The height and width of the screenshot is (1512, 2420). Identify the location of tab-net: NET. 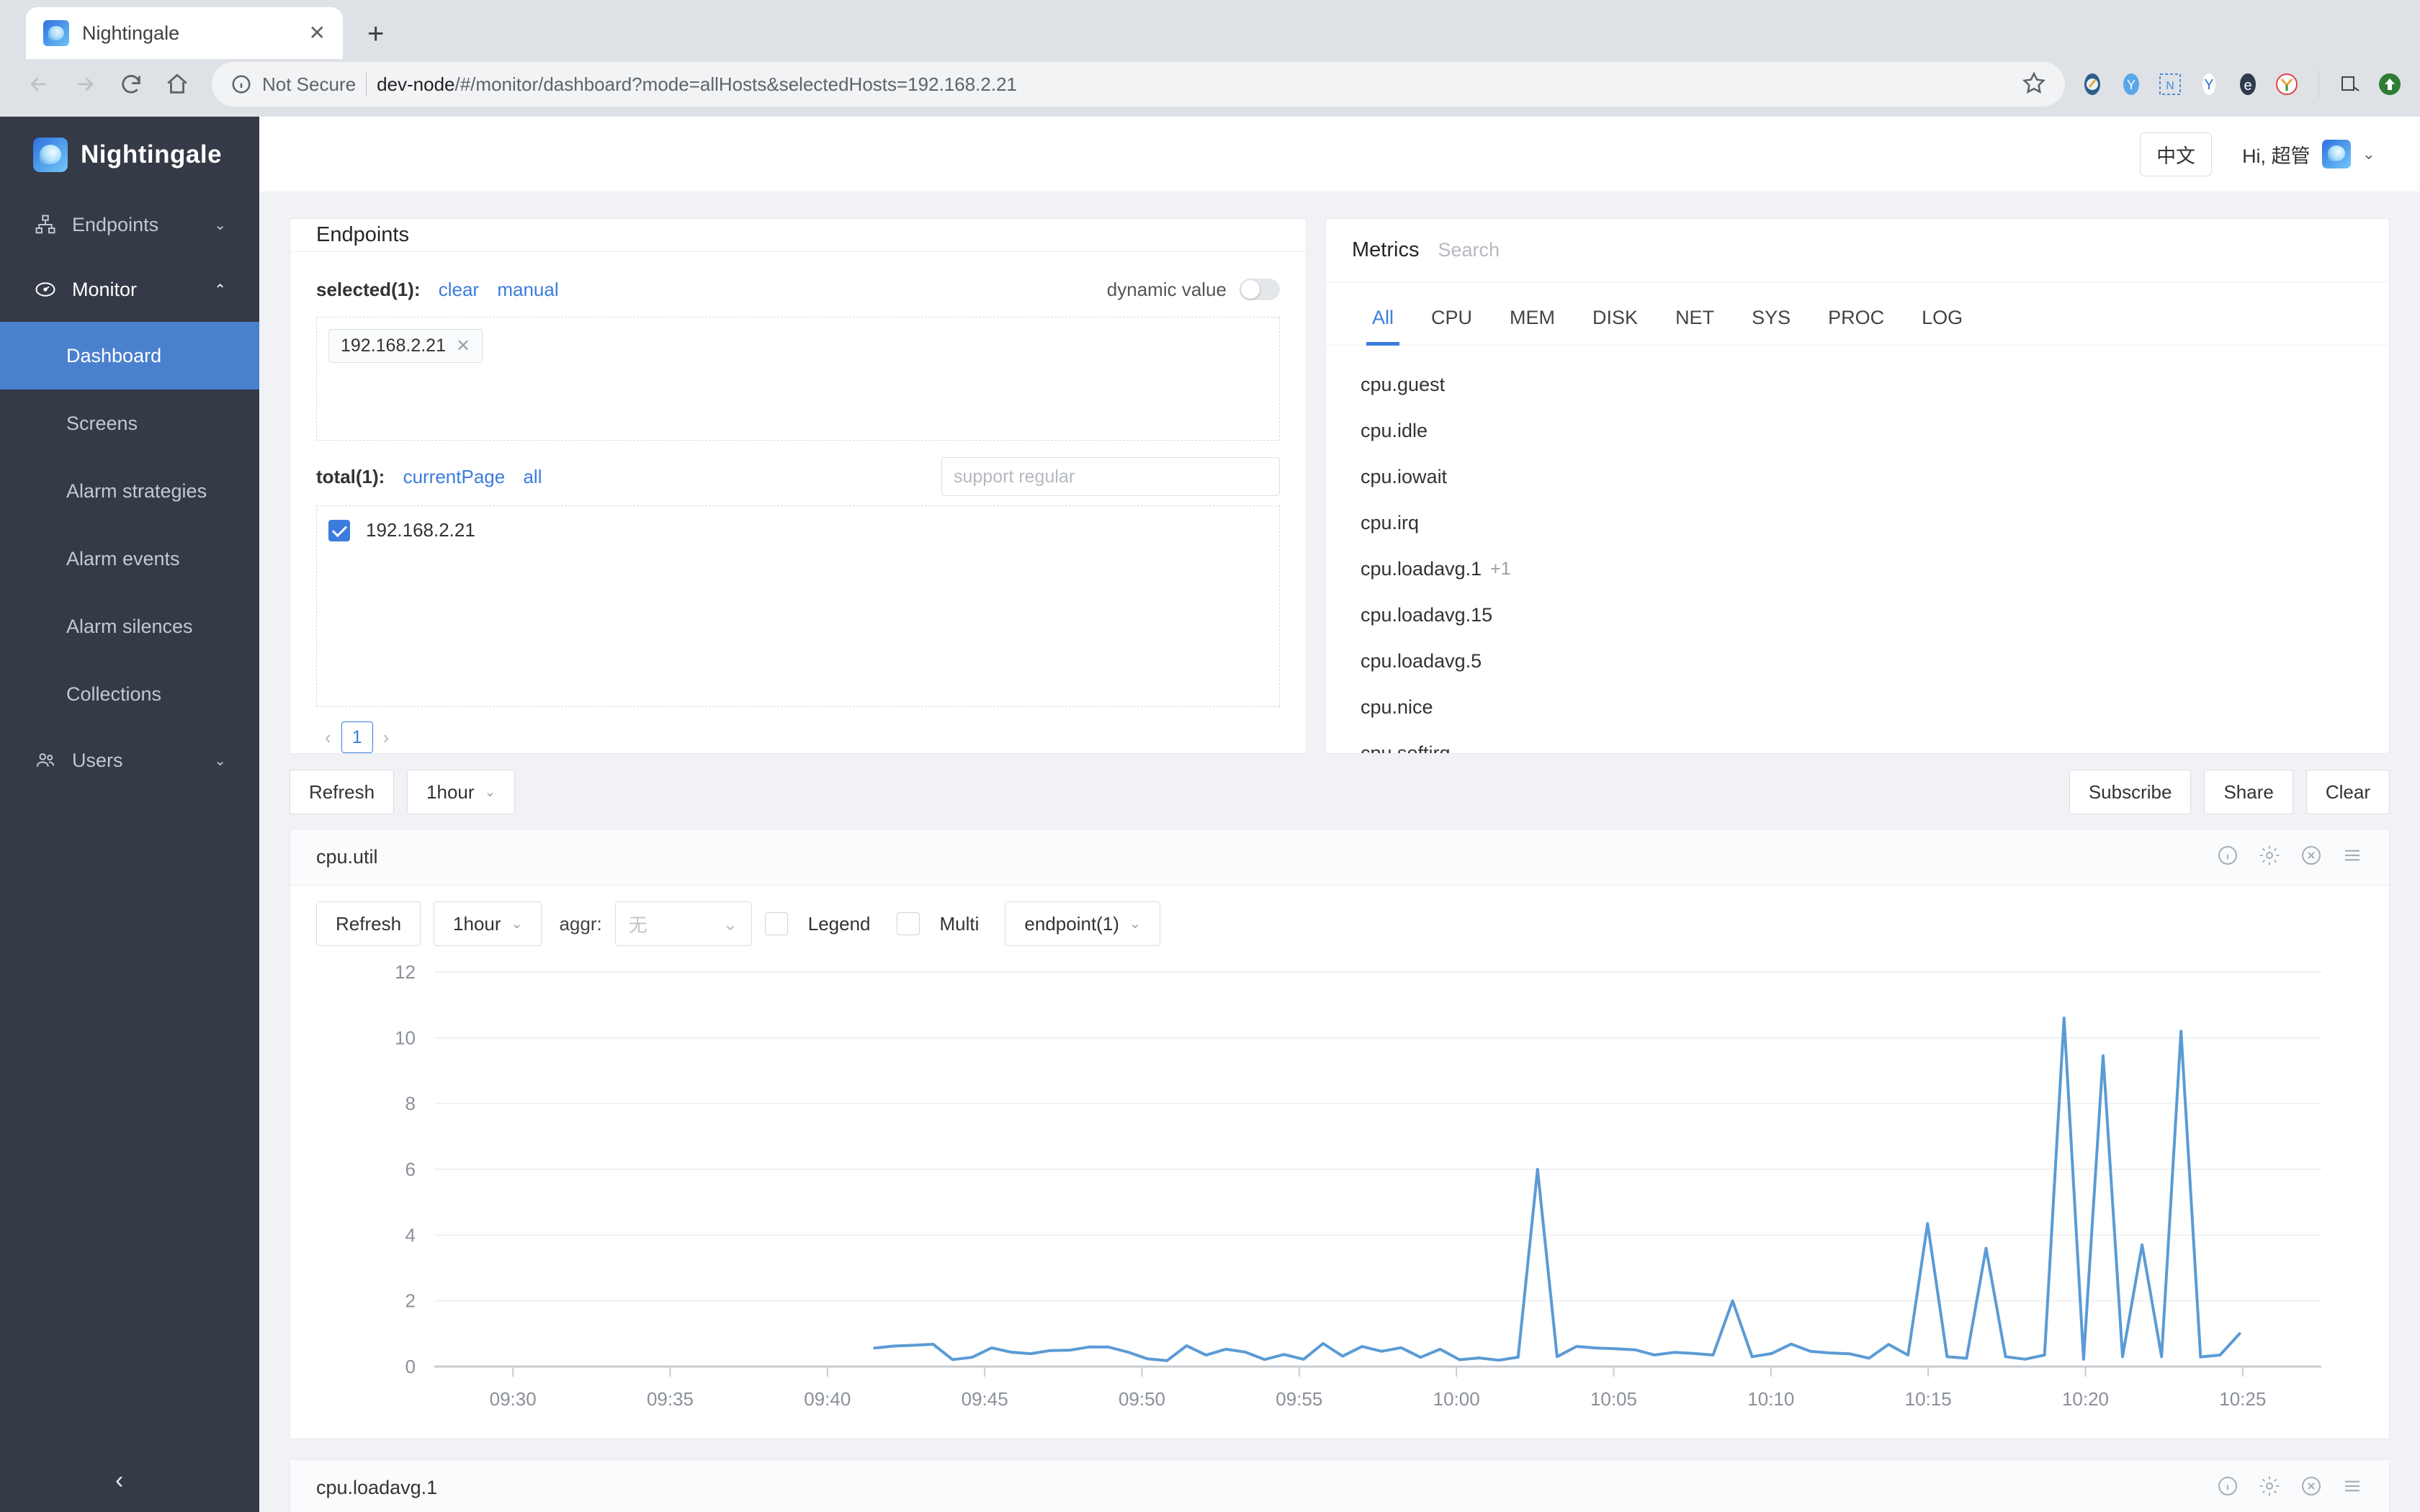
(1695, 326).